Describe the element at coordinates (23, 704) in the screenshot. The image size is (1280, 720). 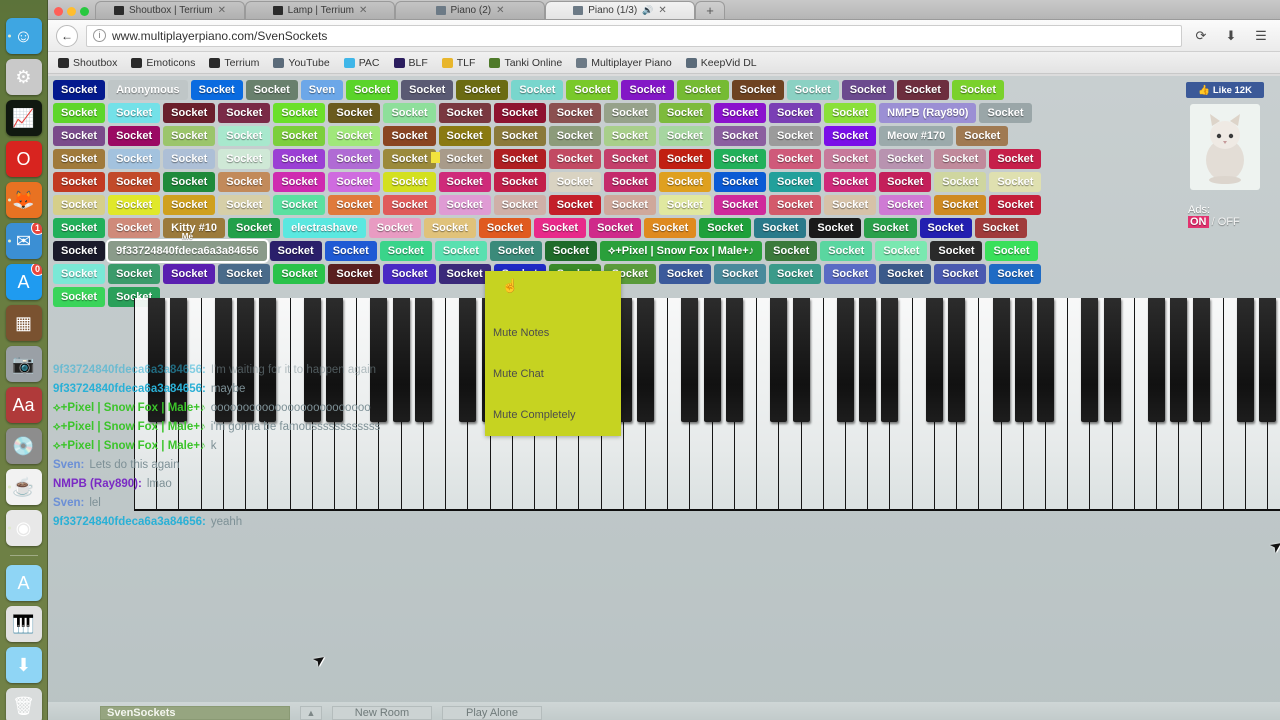
I see `trash-icon: 🗑` at that location.